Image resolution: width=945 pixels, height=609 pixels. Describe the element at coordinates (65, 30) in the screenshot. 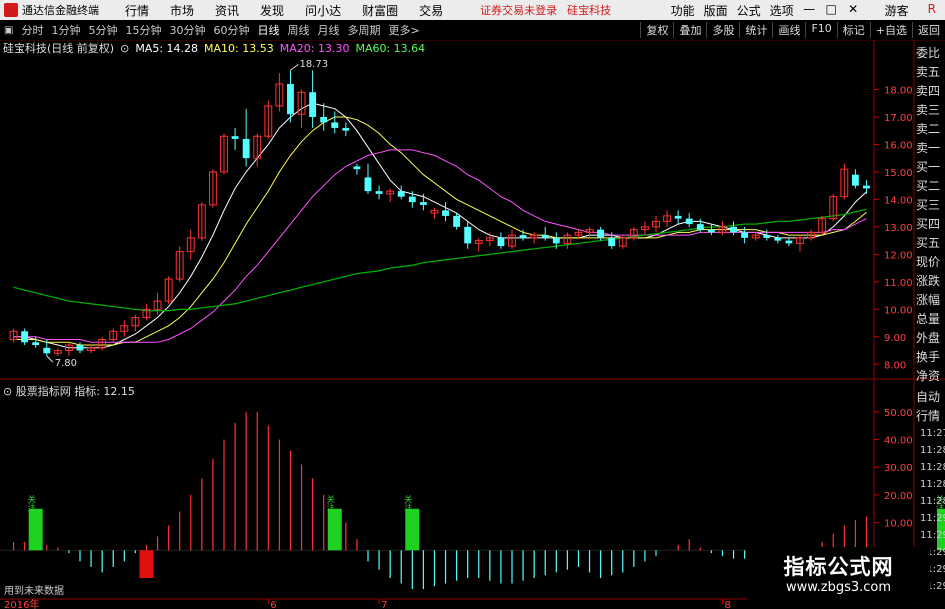

I see `tab-1min: 1分钟` at that location.